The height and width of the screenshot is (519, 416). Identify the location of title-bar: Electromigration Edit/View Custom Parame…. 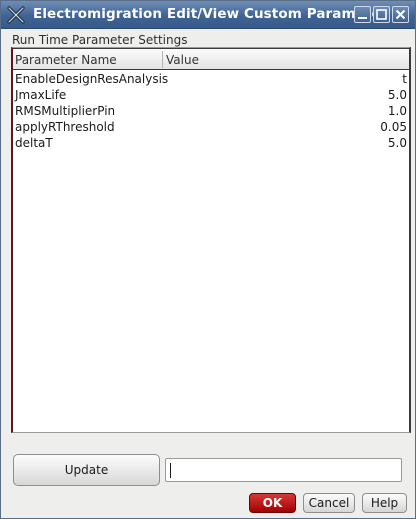
(208, 15).